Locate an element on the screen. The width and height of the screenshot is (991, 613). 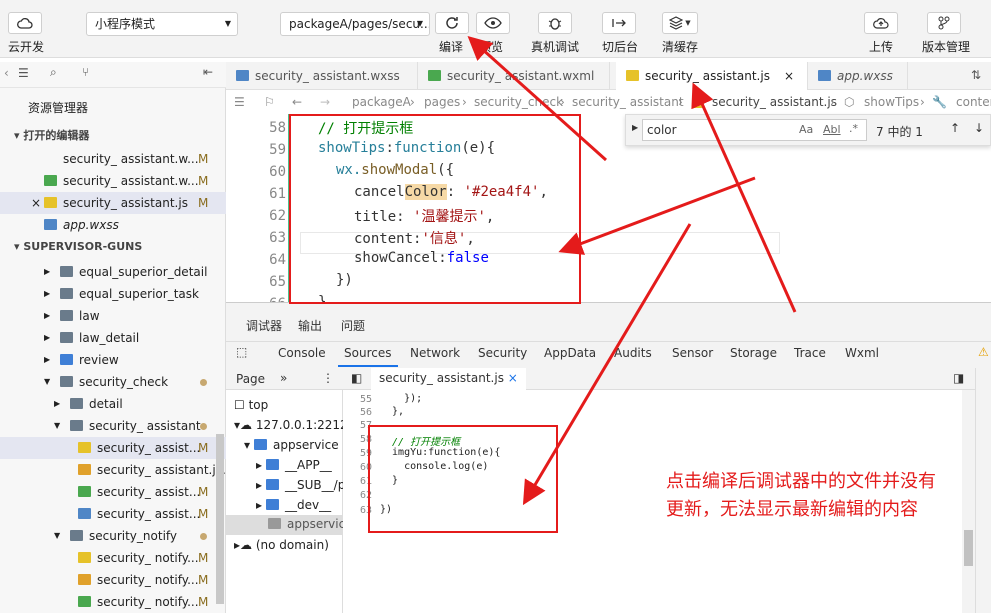
annotation-line: 更新，无法显示最新编辑的内容 is located at coordinates (792, 509).